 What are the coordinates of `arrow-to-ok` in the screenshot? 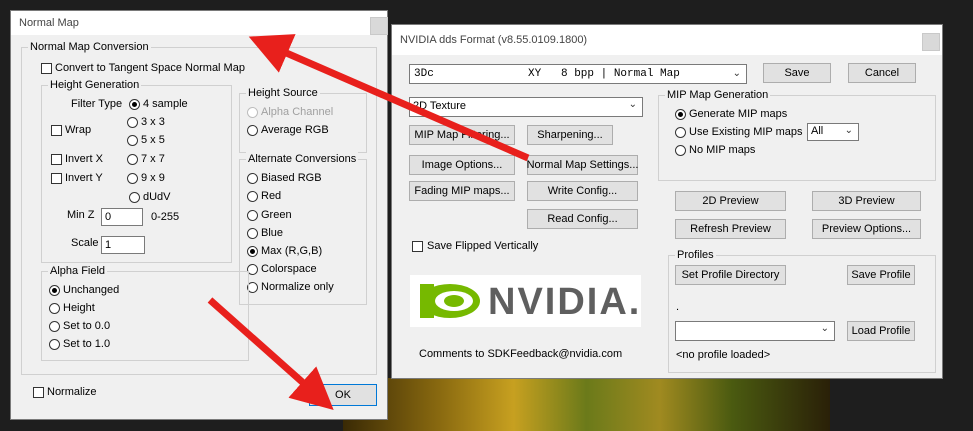 It's located at (270, 353).